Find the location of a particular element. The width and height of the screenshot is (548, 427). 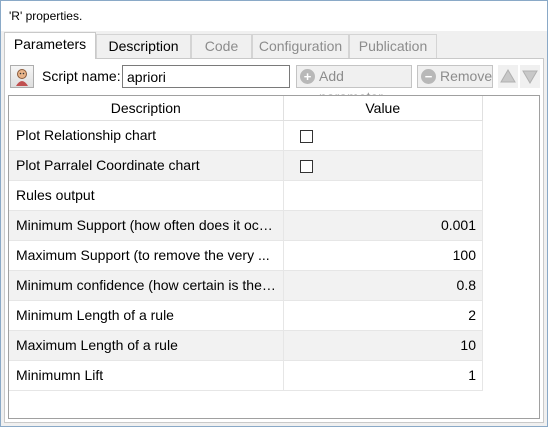

triangle-down-icon is located at coordinates (530, 77).